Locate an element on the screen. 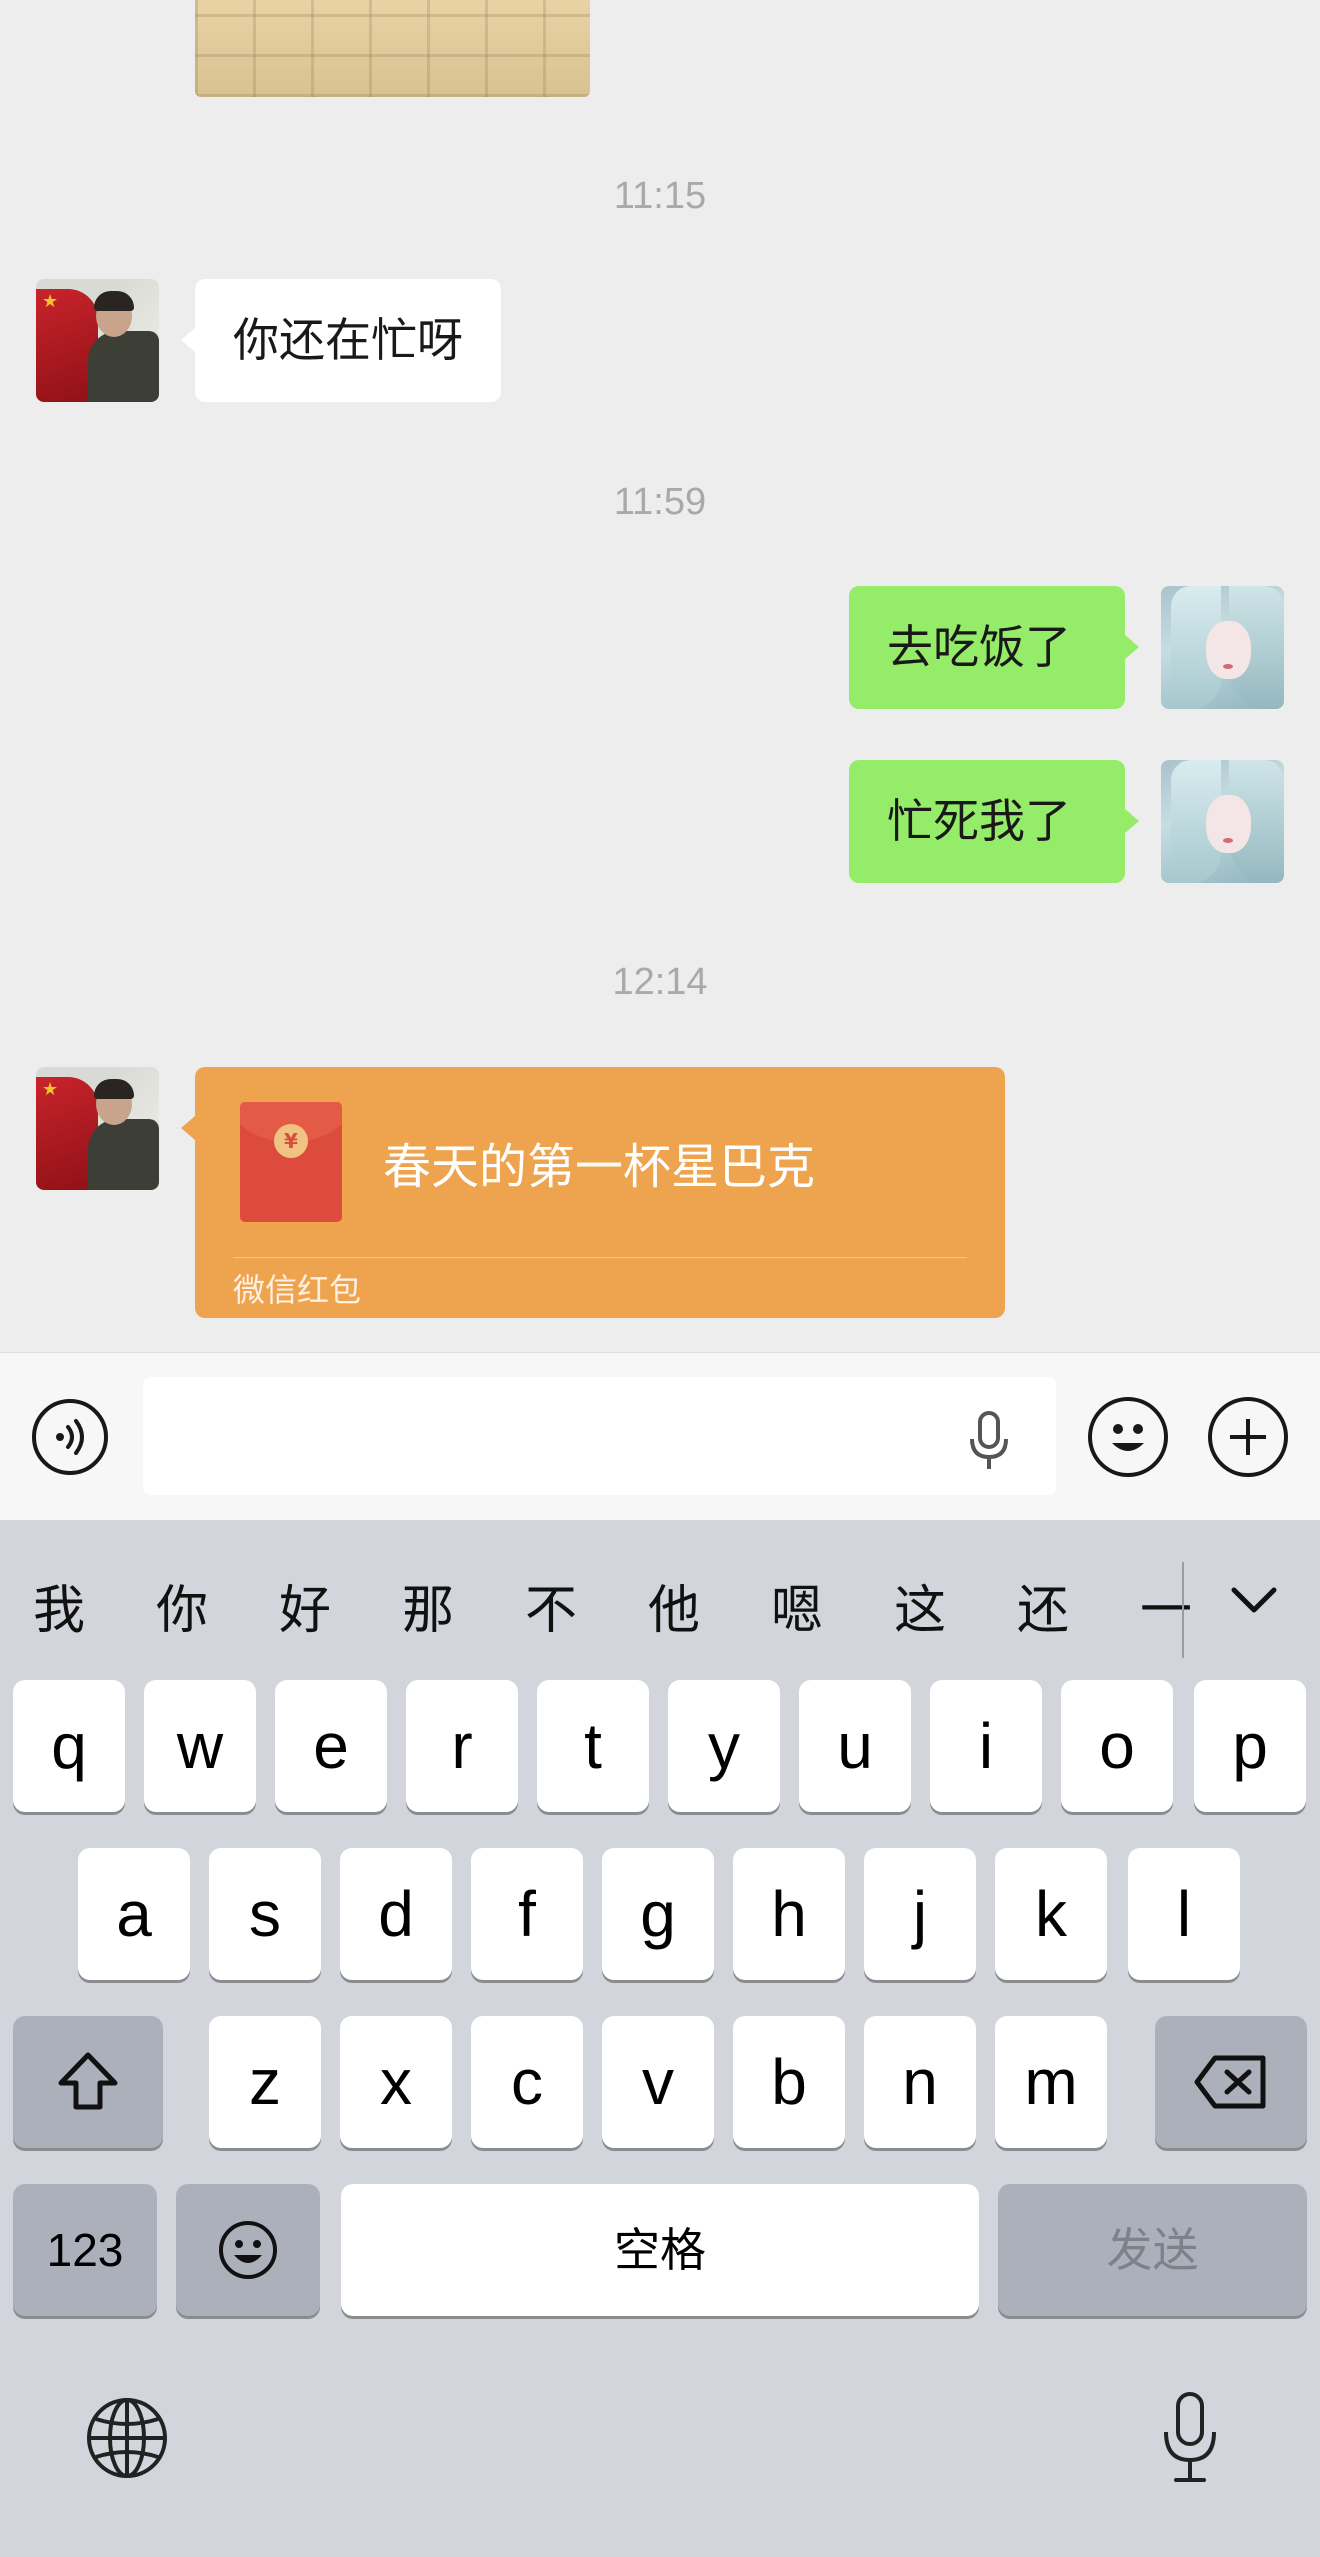  key-u: u is located at coordinates (855, 1746).